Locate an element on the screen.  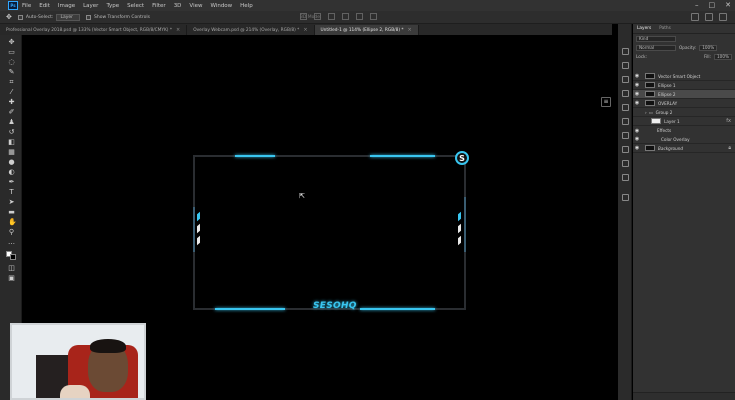
eraser-tool-icon: ◧ is located at coordinates (11, 142).